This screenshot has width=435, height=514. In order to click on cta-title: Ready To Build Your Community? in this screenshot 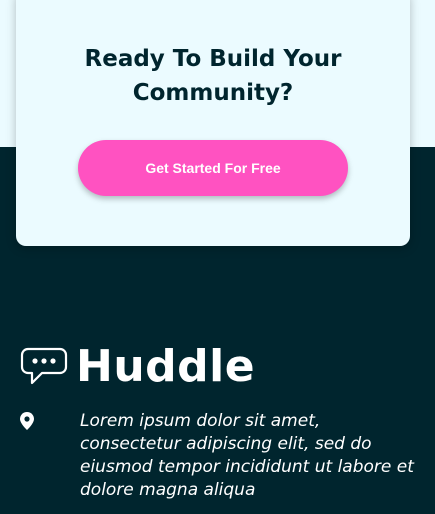, I will do `click(213, 76)`.